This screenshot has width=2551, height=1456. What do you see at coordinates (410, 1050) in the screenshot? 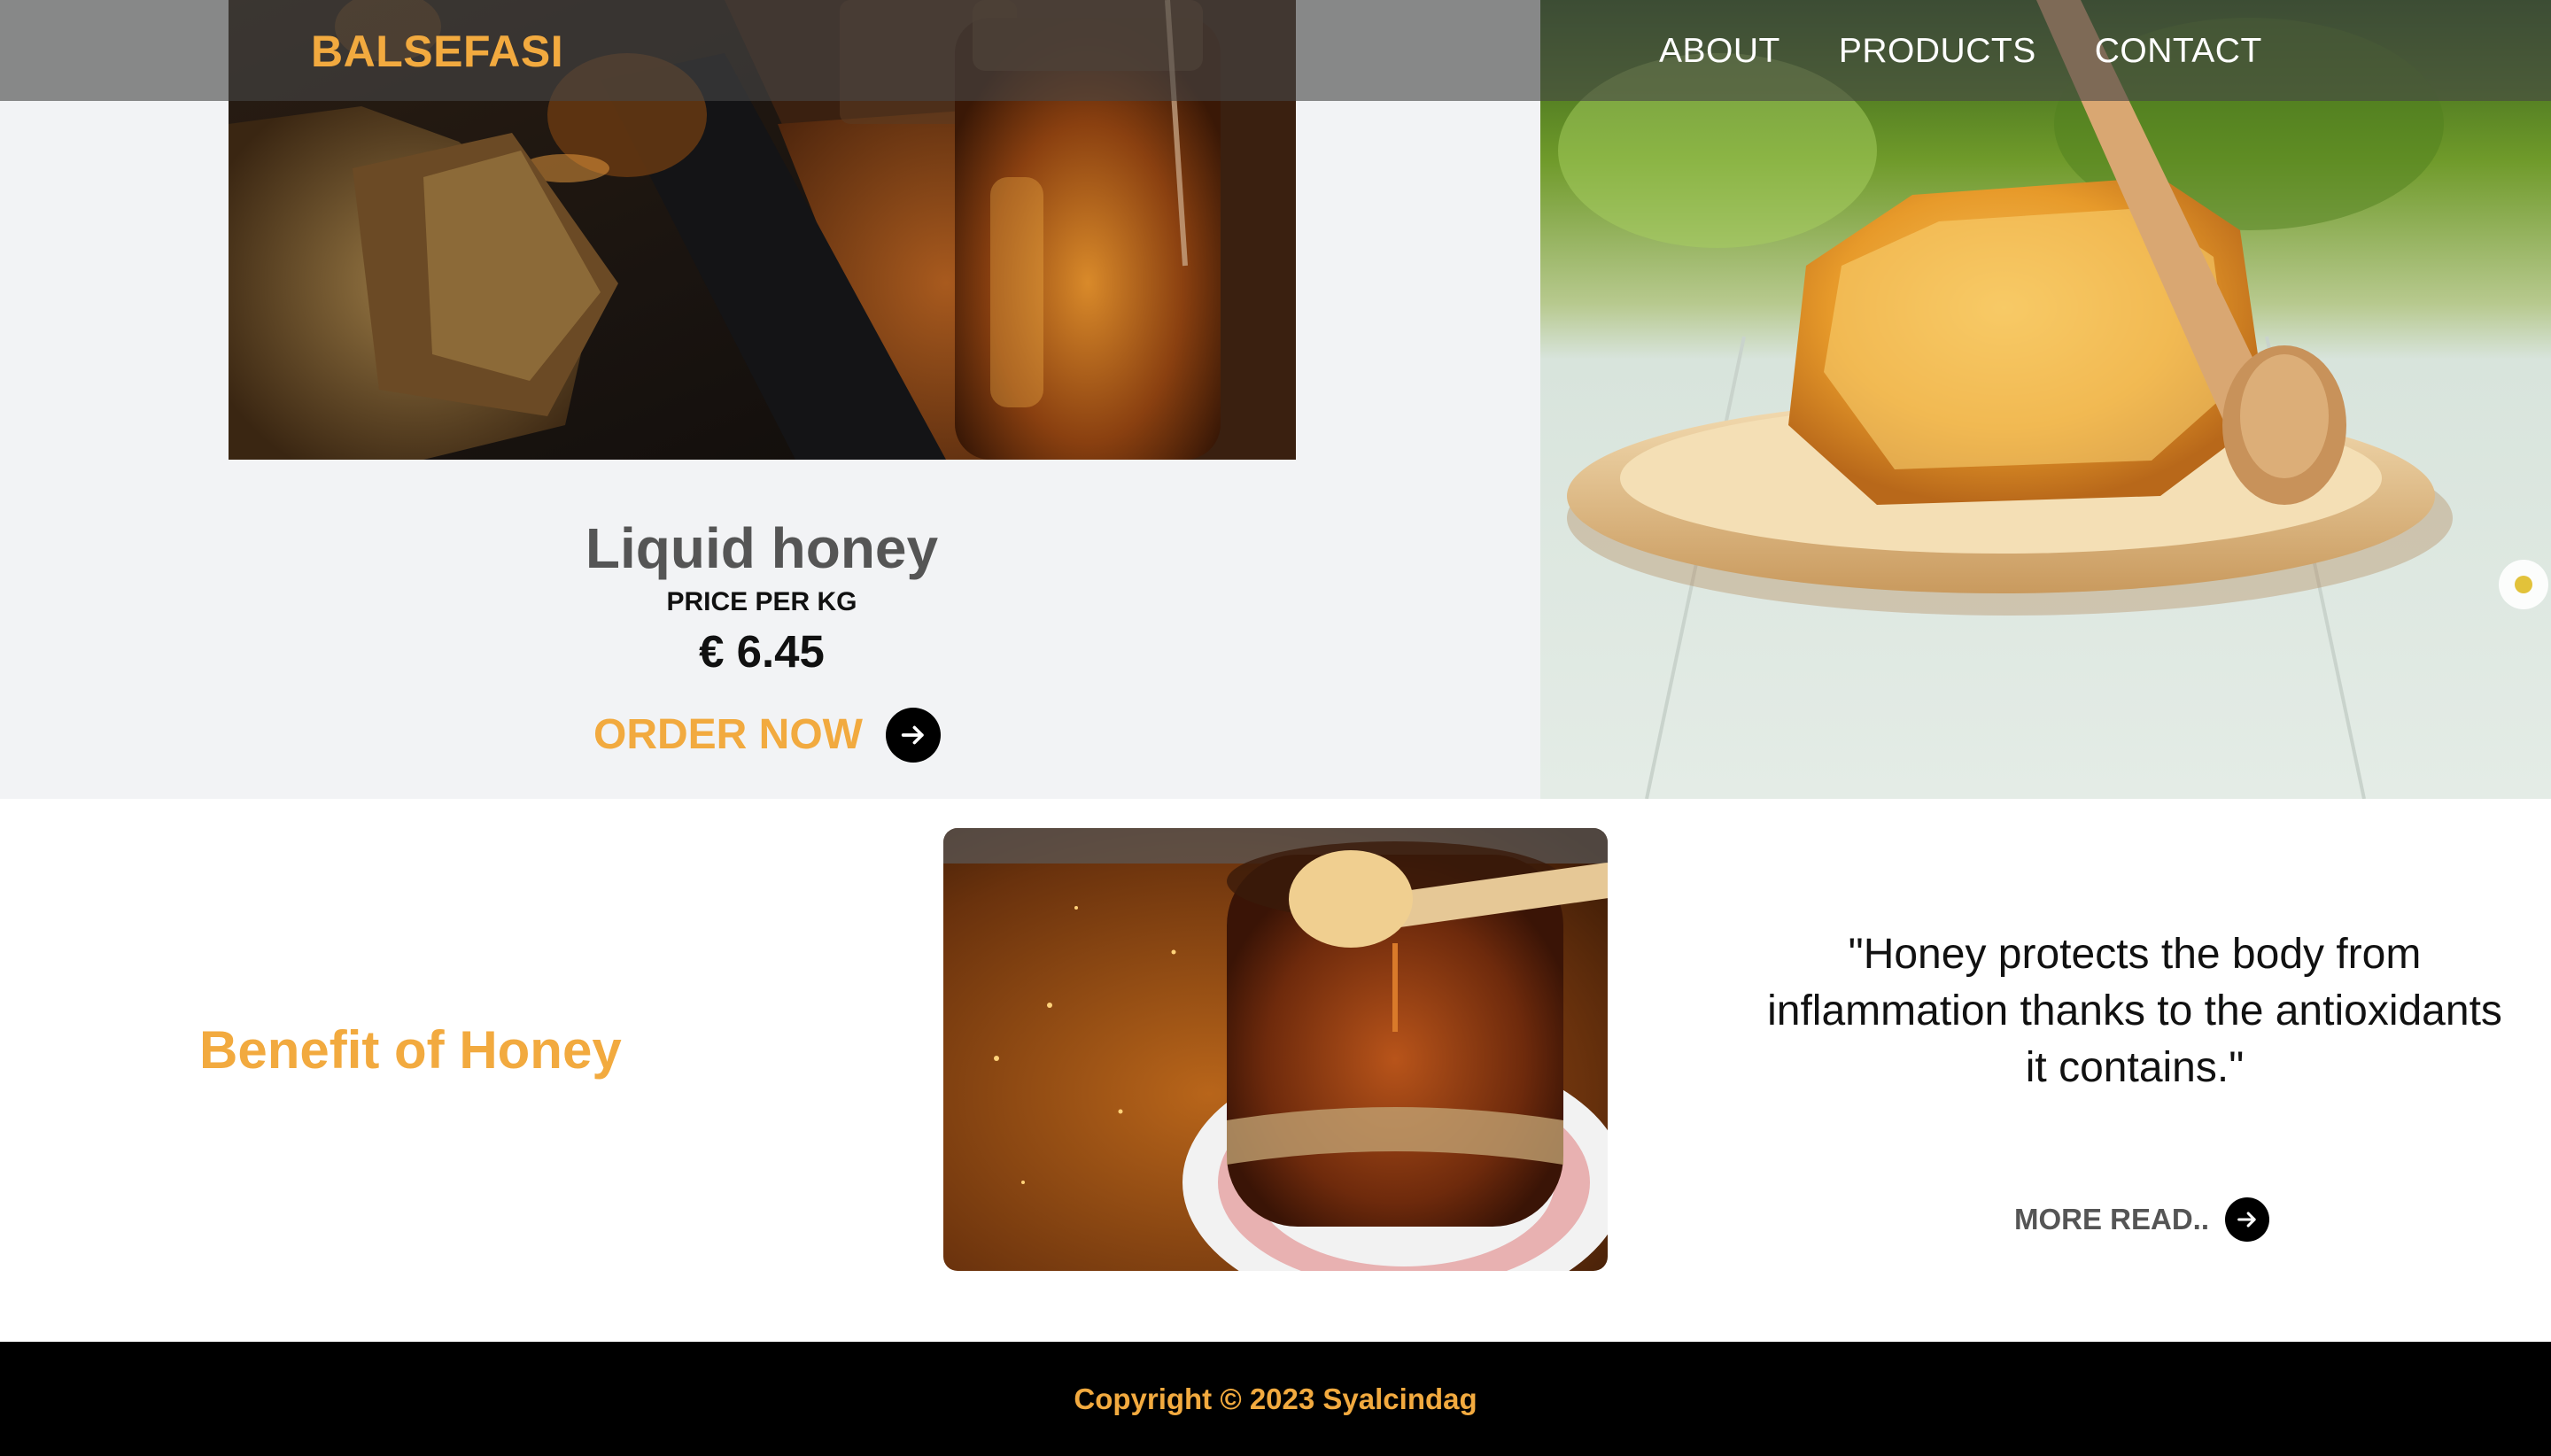
I see `benefit-title: Benefit of Honey` at bounding box center [410, 1050].